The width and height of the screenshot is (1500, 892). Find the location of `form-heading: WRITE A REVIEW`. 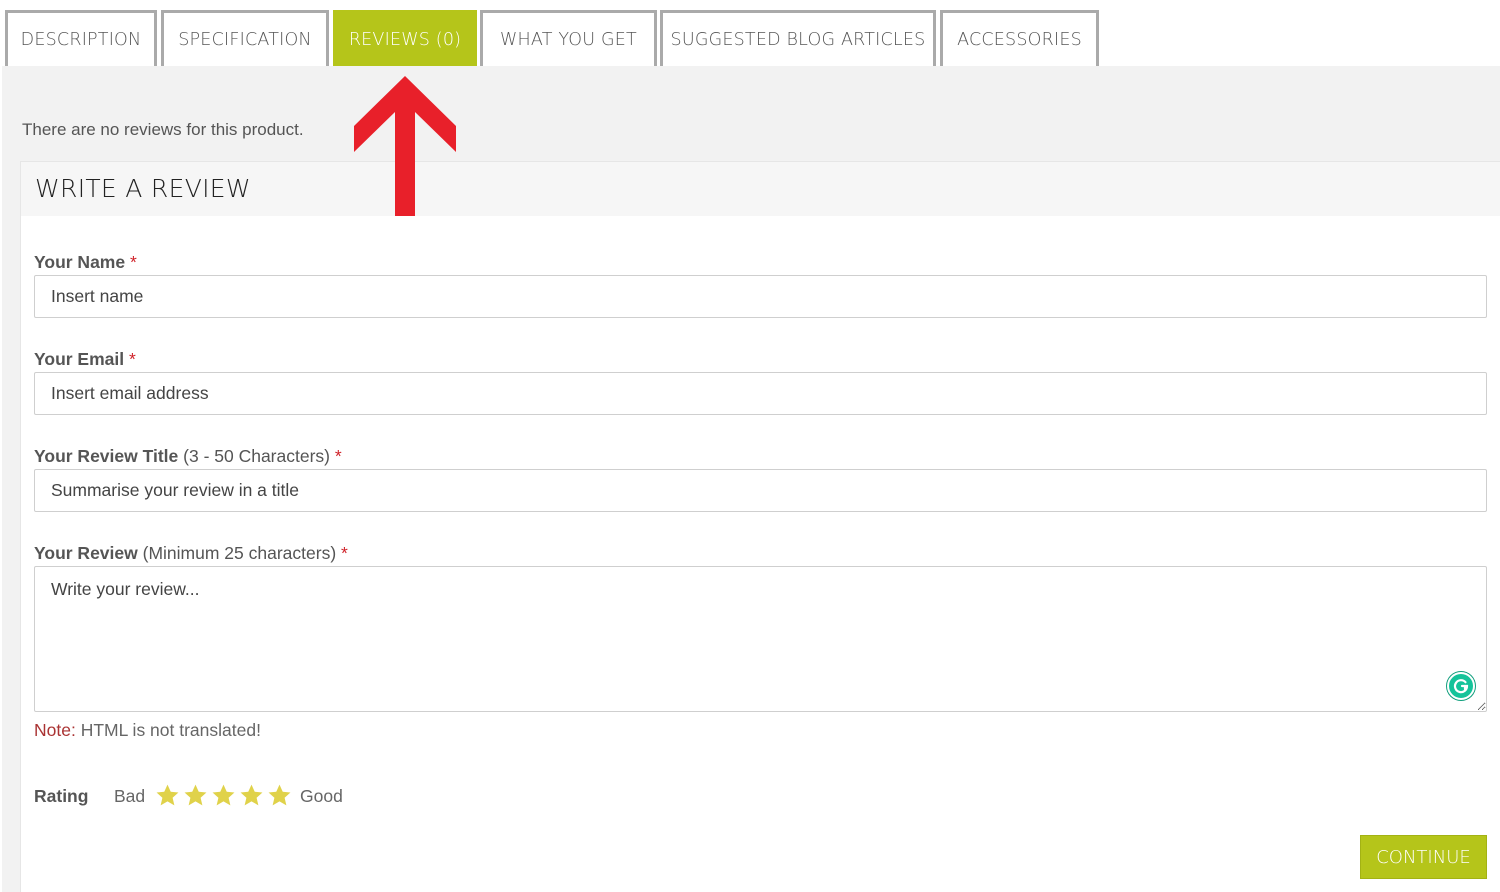

form-heading: WRITE A REVIEW is located at coordinates (143, 188).